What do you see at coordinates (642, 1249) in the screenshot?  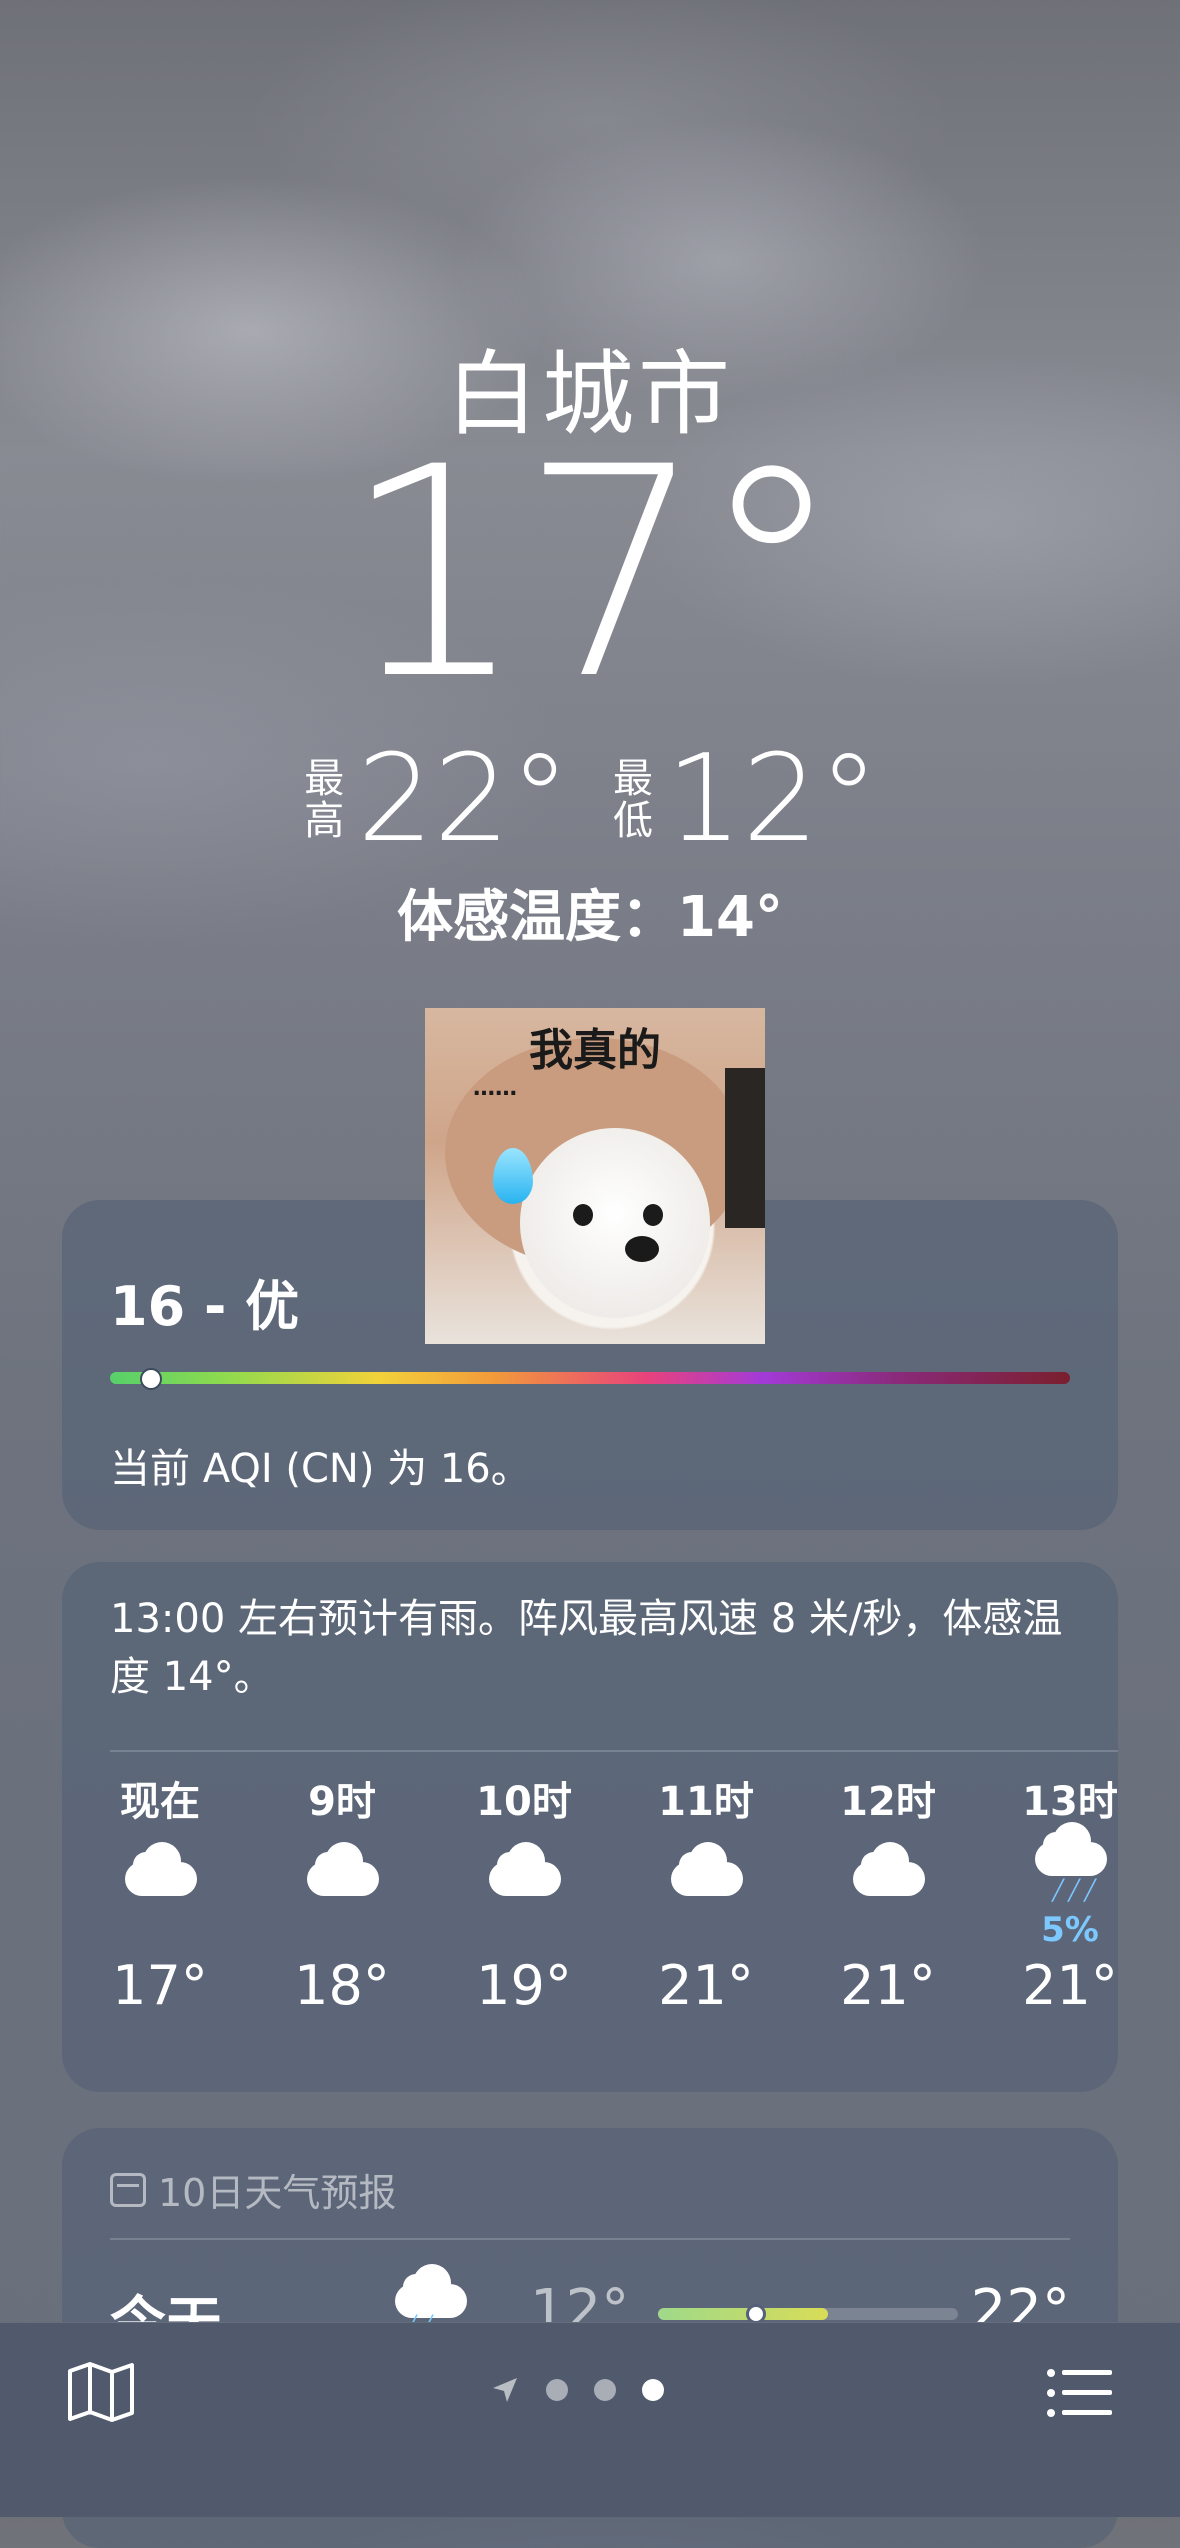 I see `sticker-nose` at bounding box center [642, 1249].